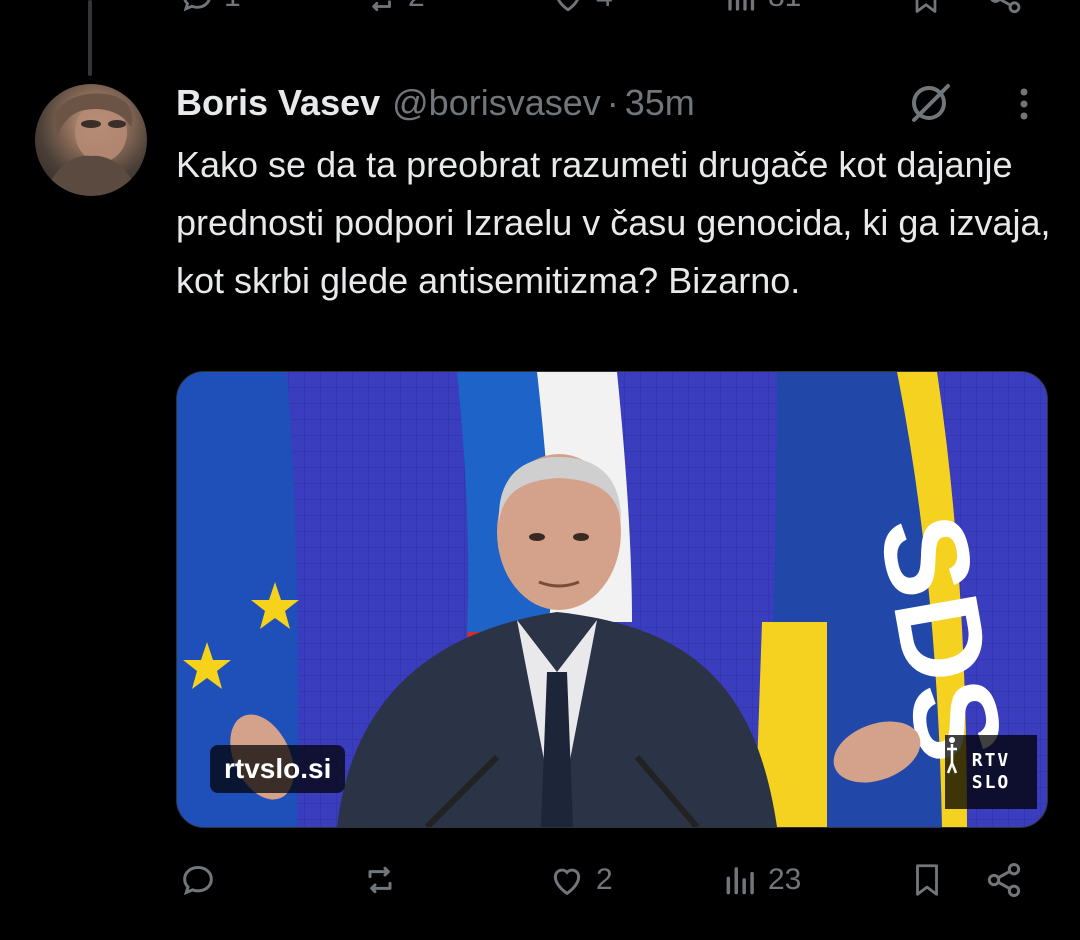  I want to click on tweet-header: Boris Vasev @borisvasev · 35m, so click(435, 103).